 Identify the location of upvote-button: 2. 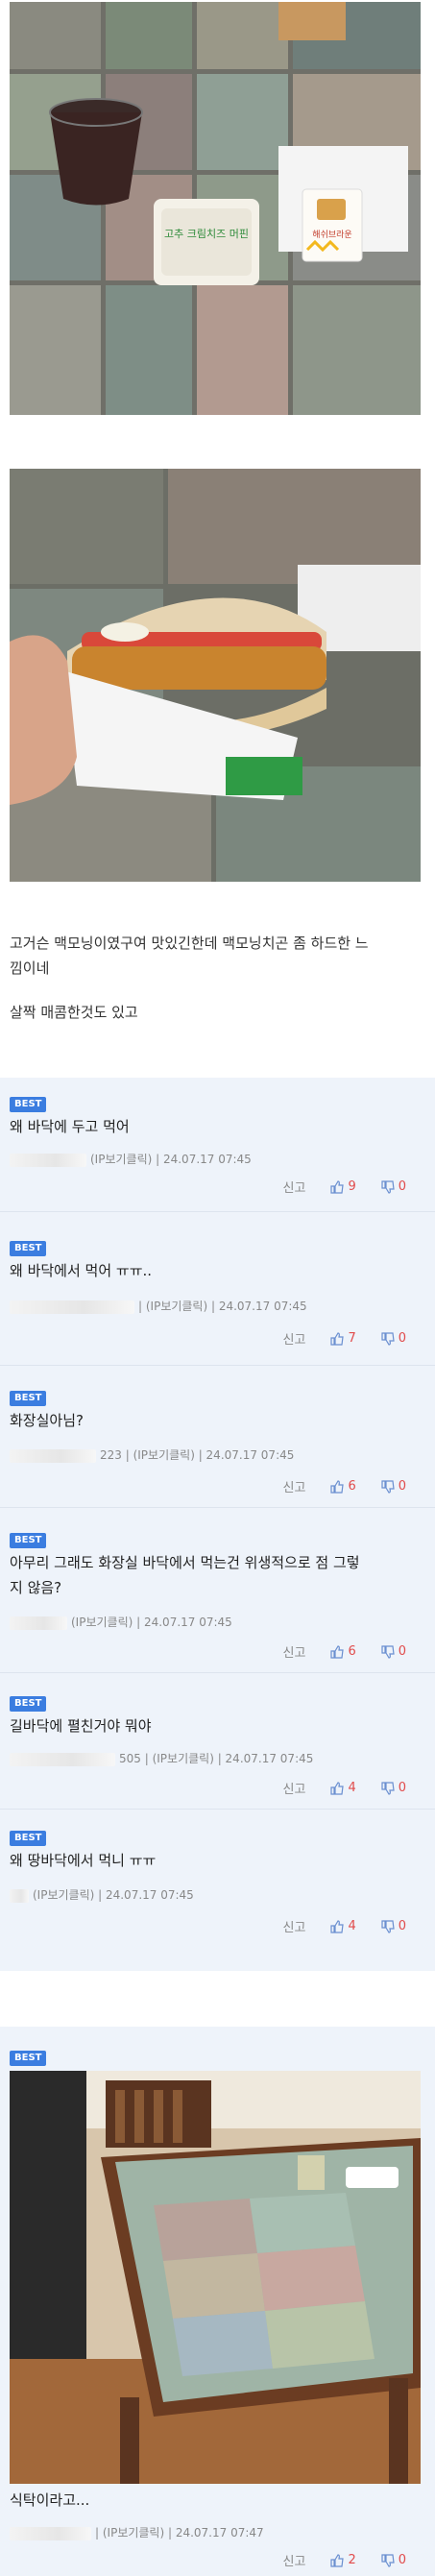
(343, 2560).